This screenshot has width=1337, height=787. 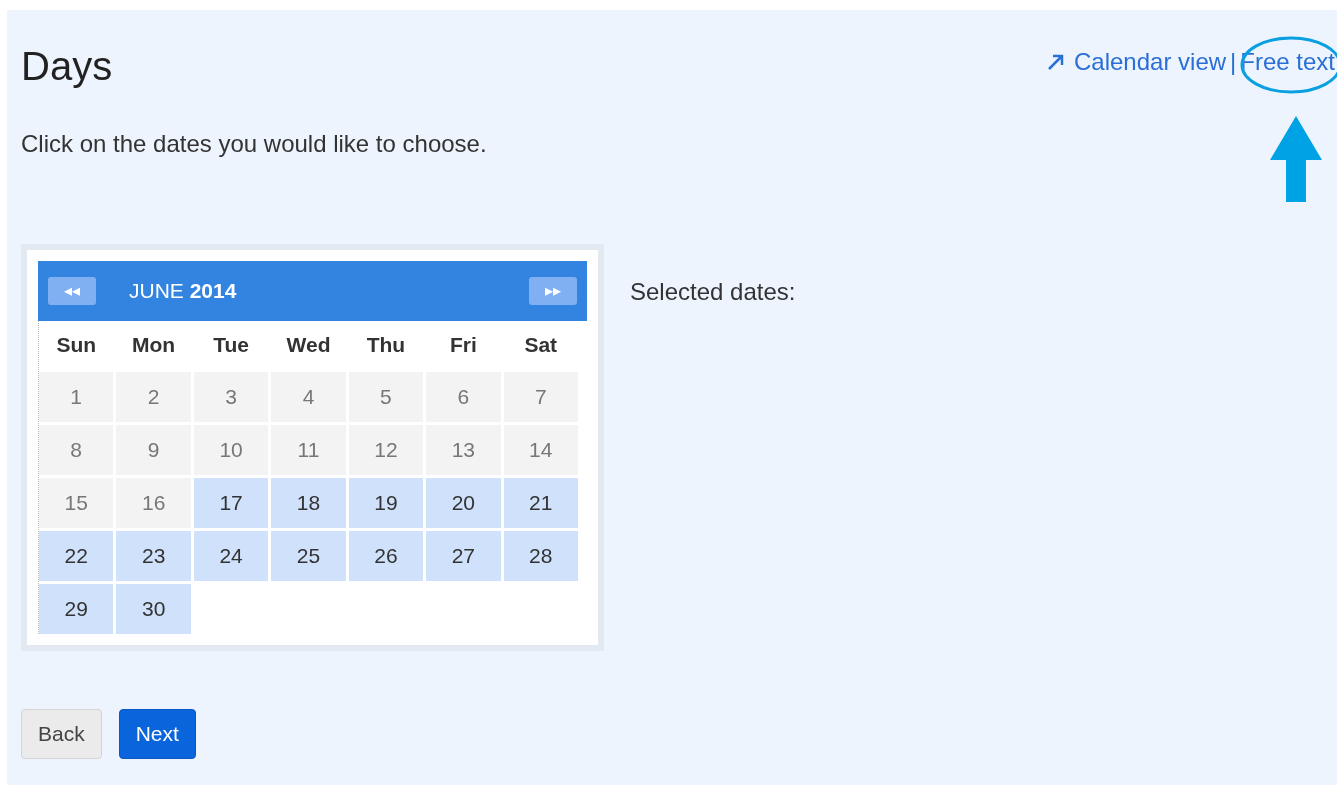 What do you see at coordinates (540, 556) in the screenshot?
I see `day-cell: 28` at bounding box center [540, 556].